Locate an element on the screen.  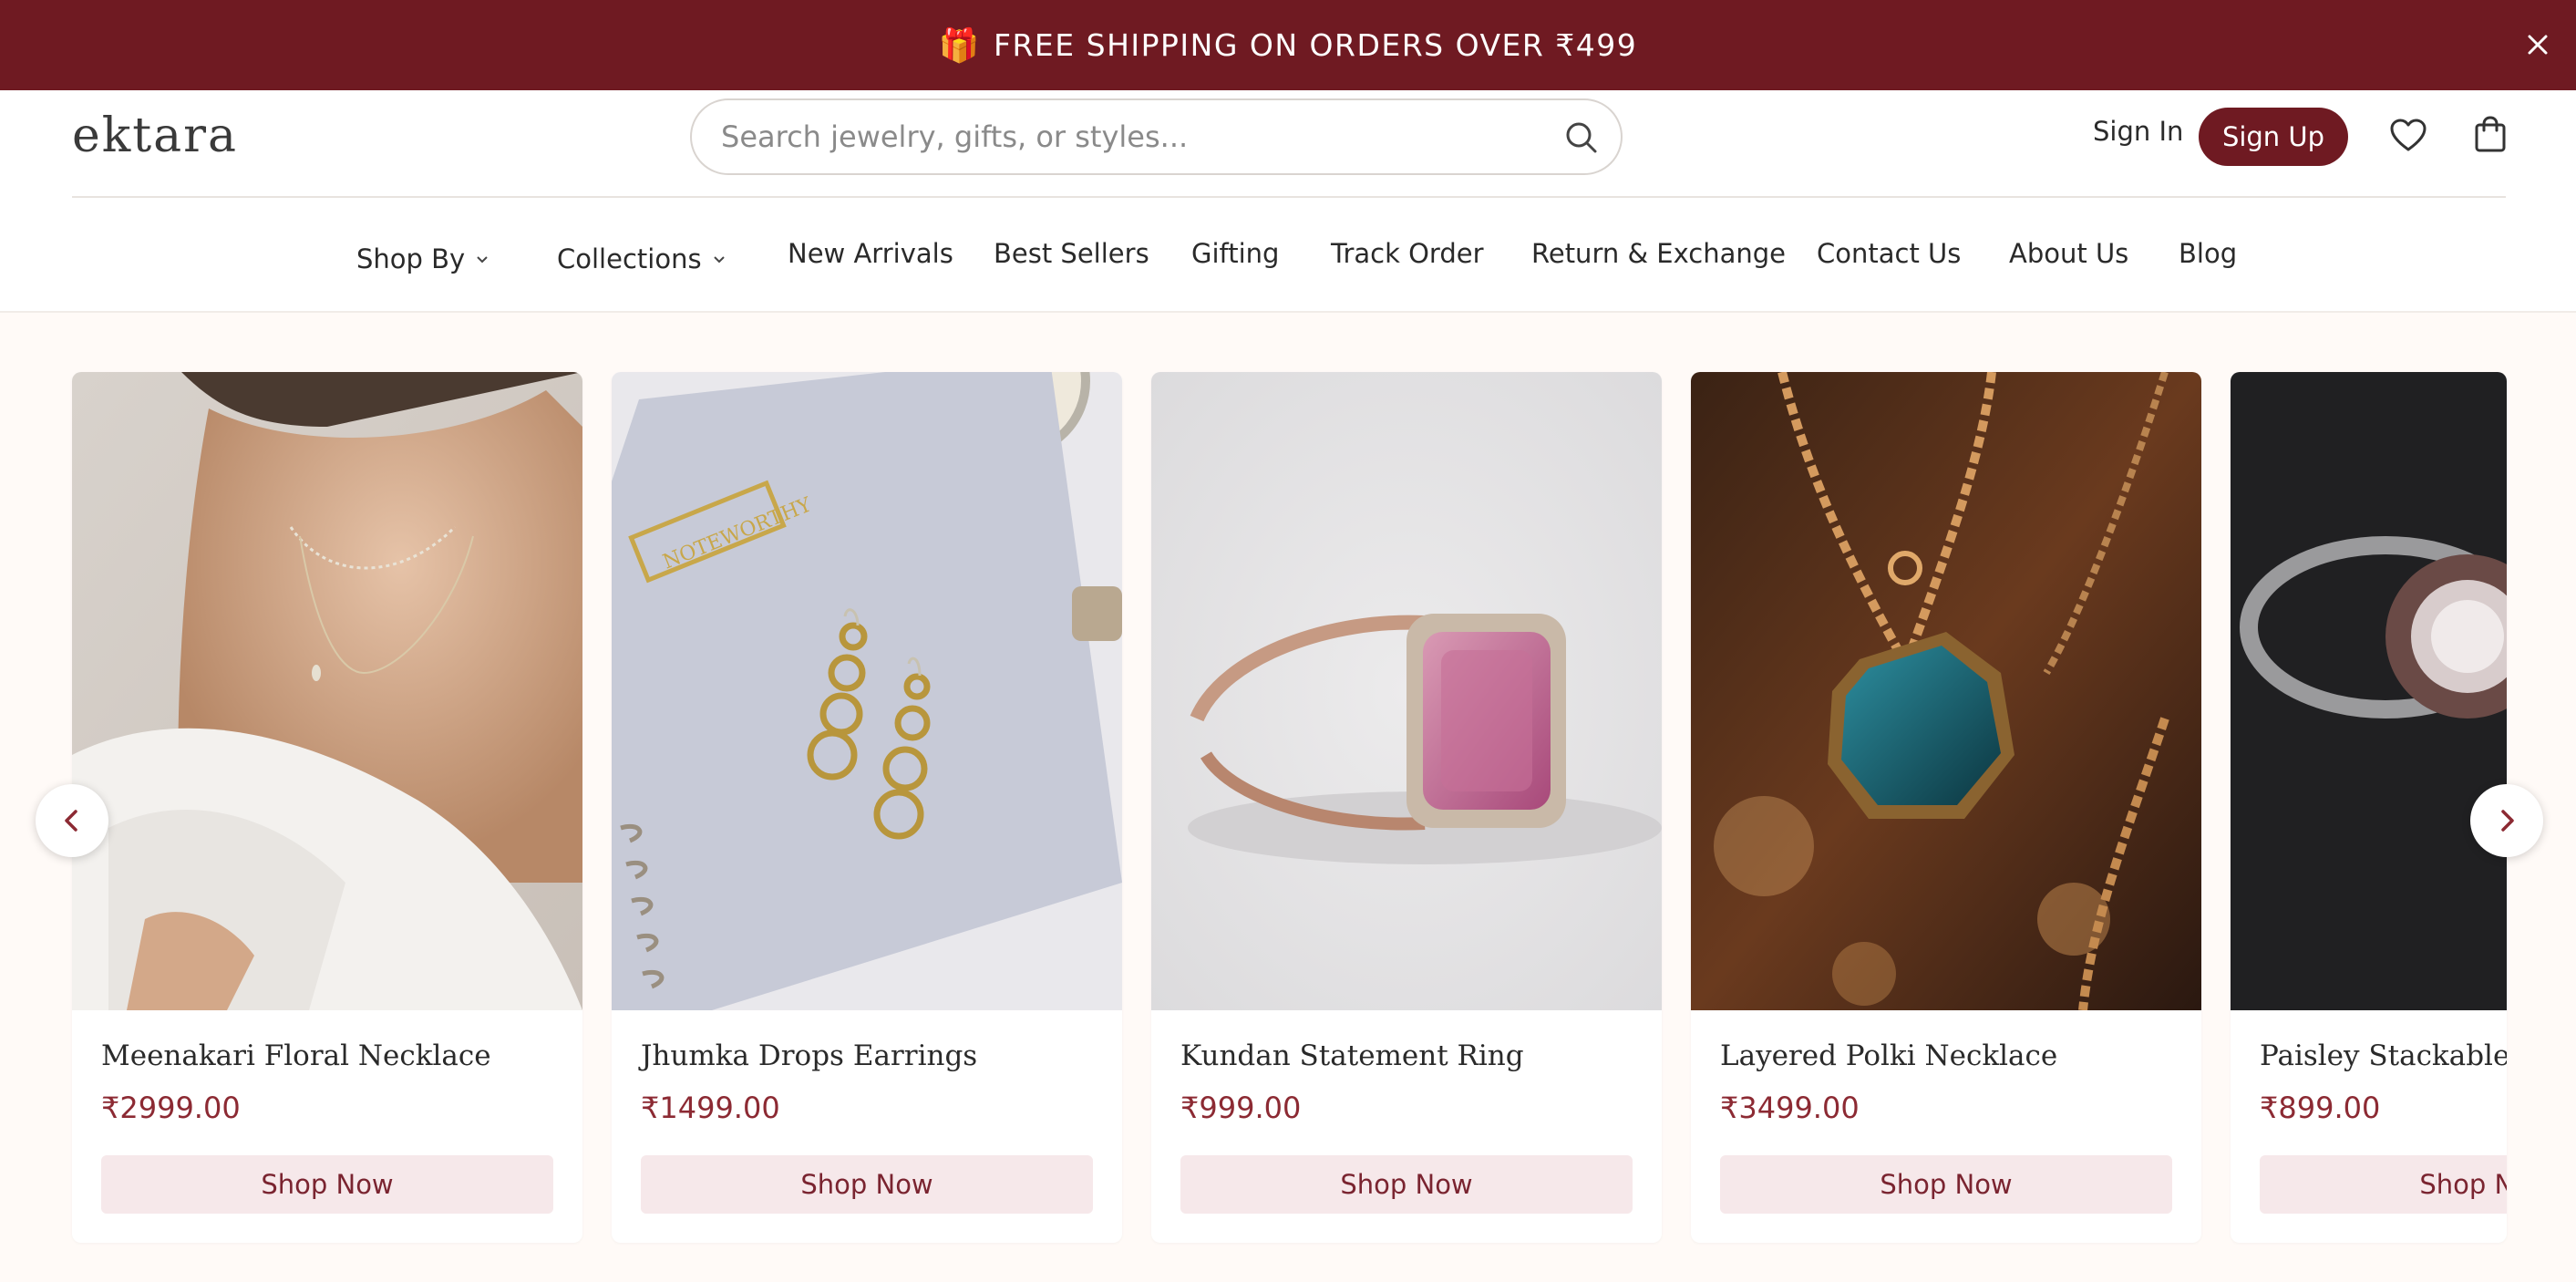
shopping-bag-icon is located at coordinates (2490, 134).